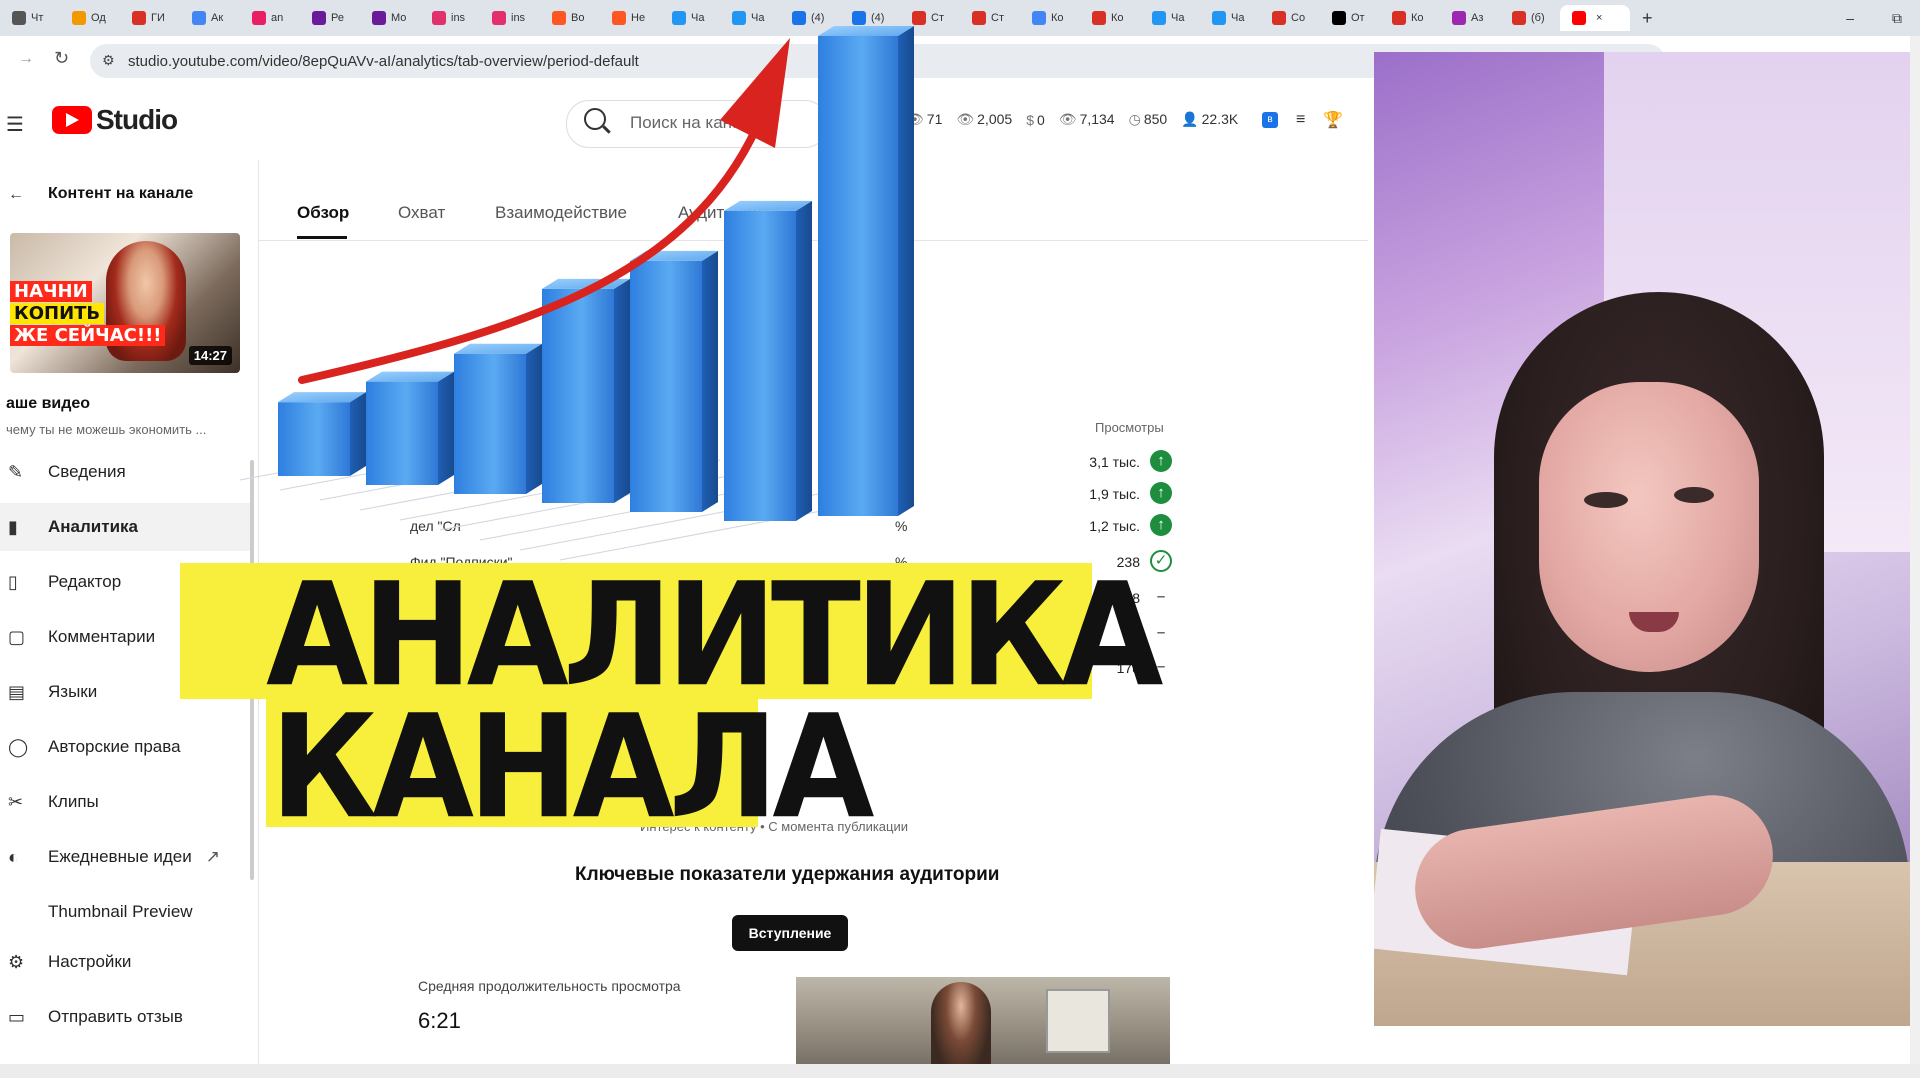  Describe the element at coordinates (61, 58) in the screenshot. I see `reload-icon: ↻` at that location.